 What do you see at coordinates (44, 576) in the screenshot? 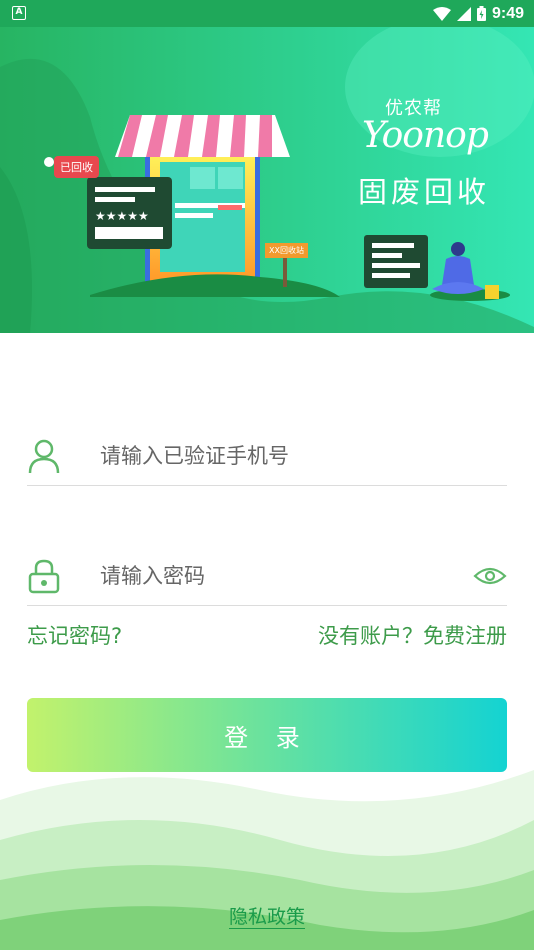
I see `lock-icon` at bounding box center [44, 576].